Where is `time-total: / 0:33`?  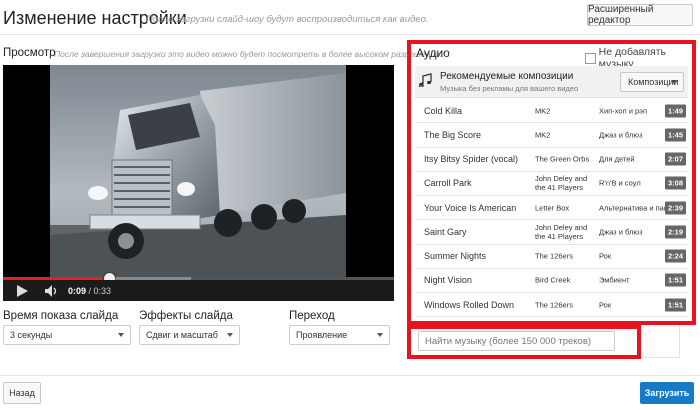 time-total: / 0:33 is located at coordinates (100, 290).